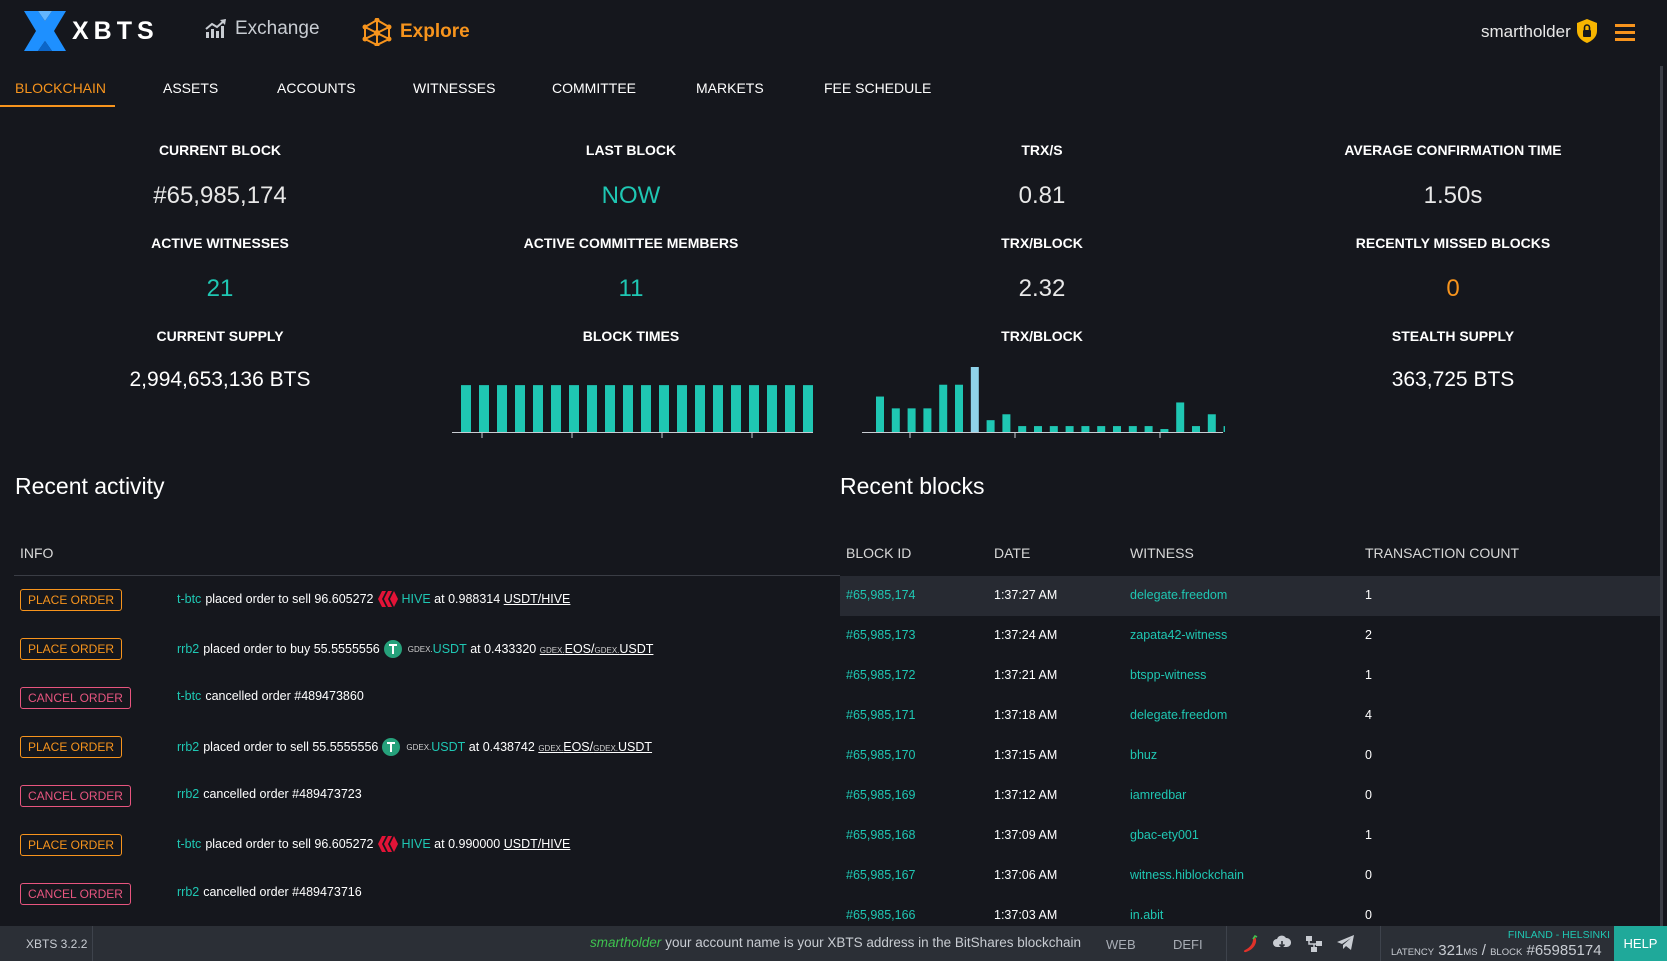  What do you see at coordinates (1250, 636) in the screenshot?
I see `block-row: #65,985,173 1:37:24 AM zapata42-witness 2` at bounding box center [1250, 636].